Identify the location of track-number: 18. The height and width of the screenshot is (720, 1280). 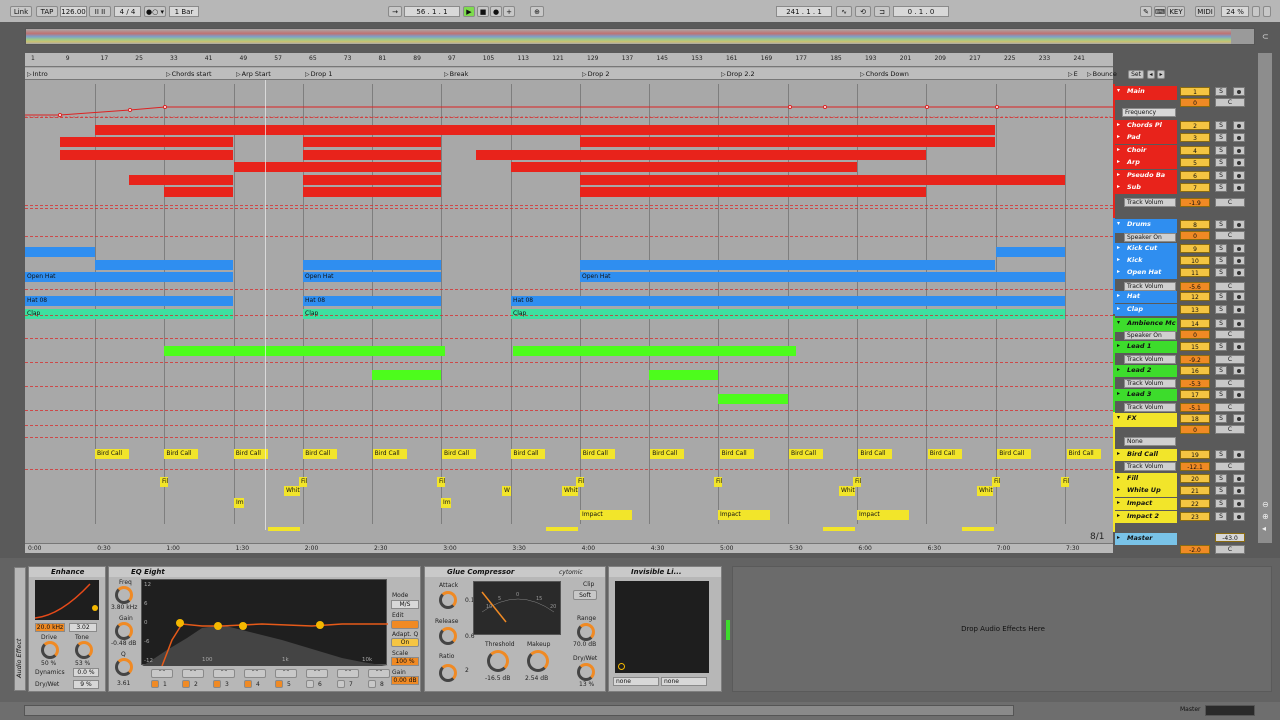
(1195, 418).